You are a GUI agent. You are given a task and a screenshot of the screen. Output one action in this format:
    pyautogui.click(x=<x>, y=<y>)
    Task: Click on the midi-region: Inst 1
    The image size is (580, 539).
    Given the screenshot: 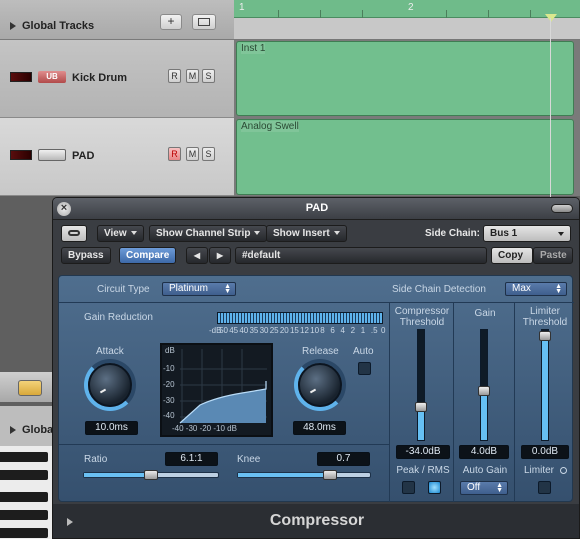 What is the action you would take?
    pyautogui.click(x=405, y=78)
    